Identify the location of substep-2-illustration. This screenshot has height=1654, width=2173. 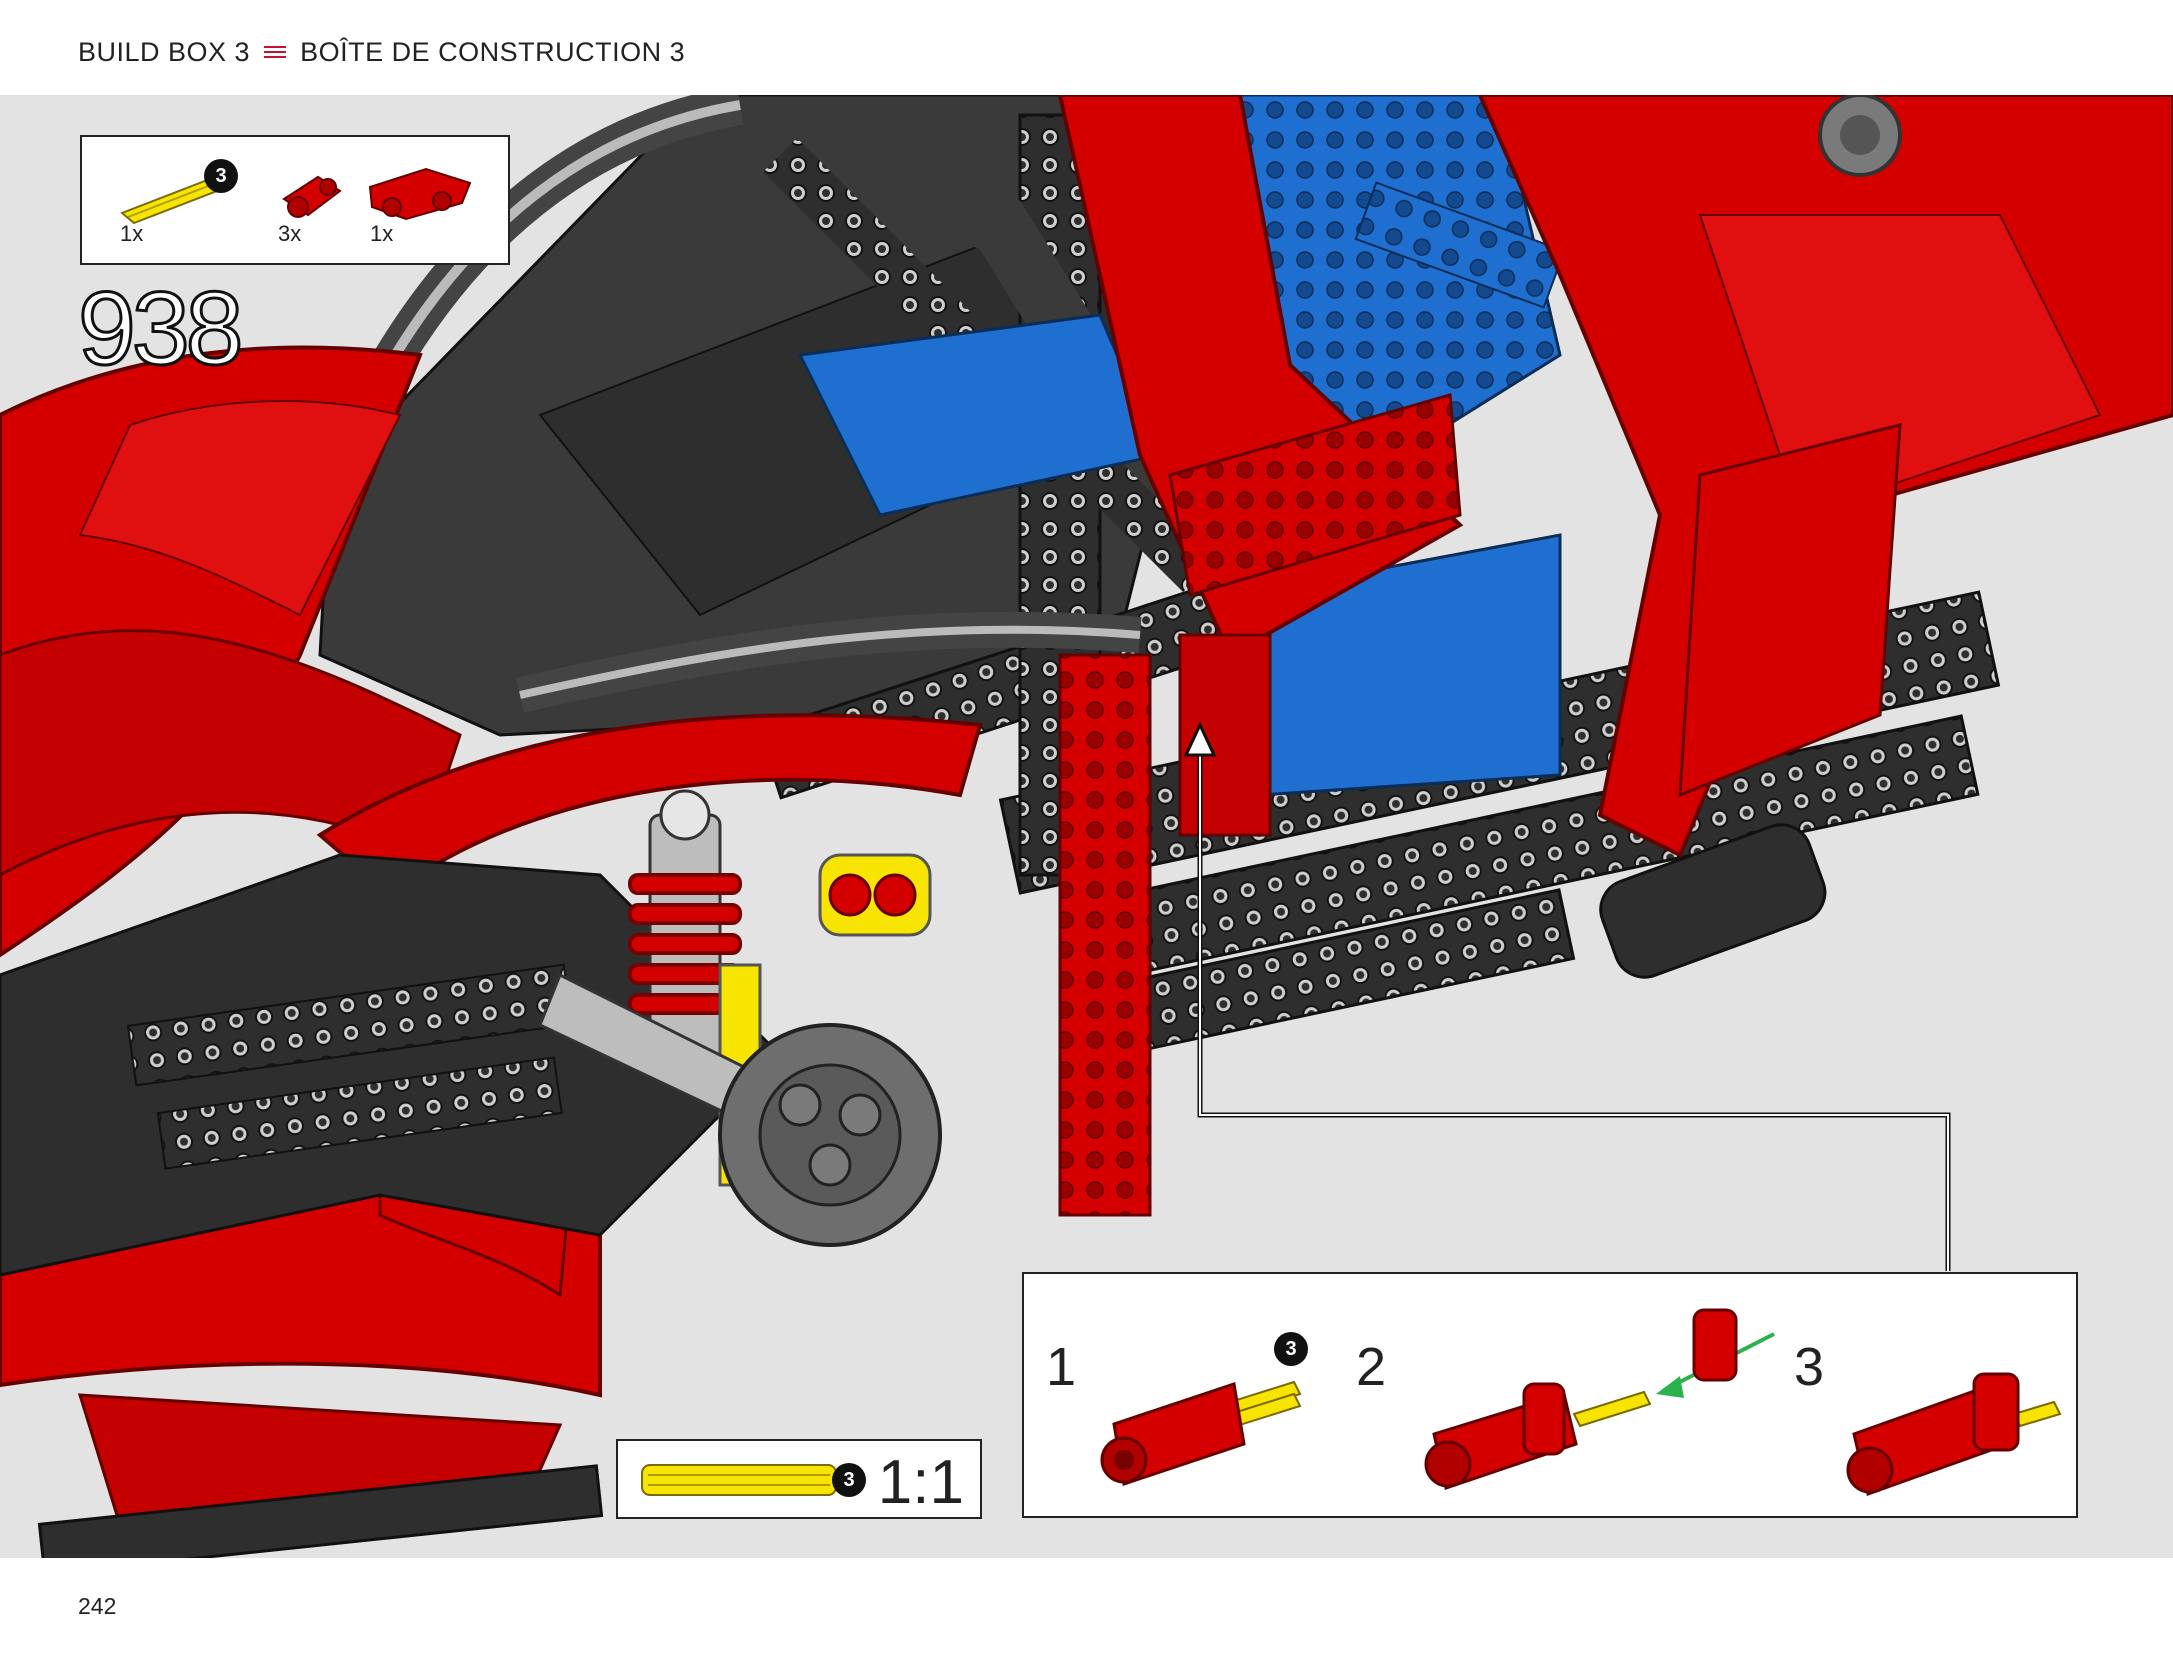
(1599, 1399).